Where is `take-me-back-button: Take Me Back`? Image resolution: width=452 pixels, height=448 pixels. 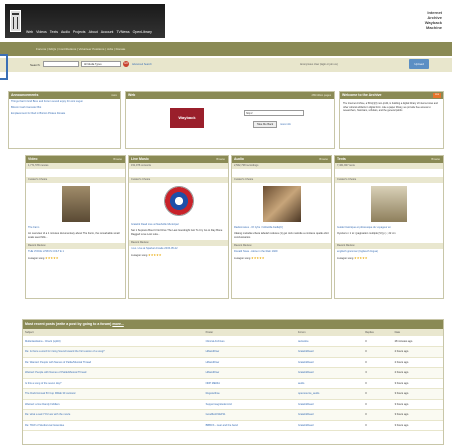
take-me-back-button: Take Me Back is located at coordinates (265, 124).